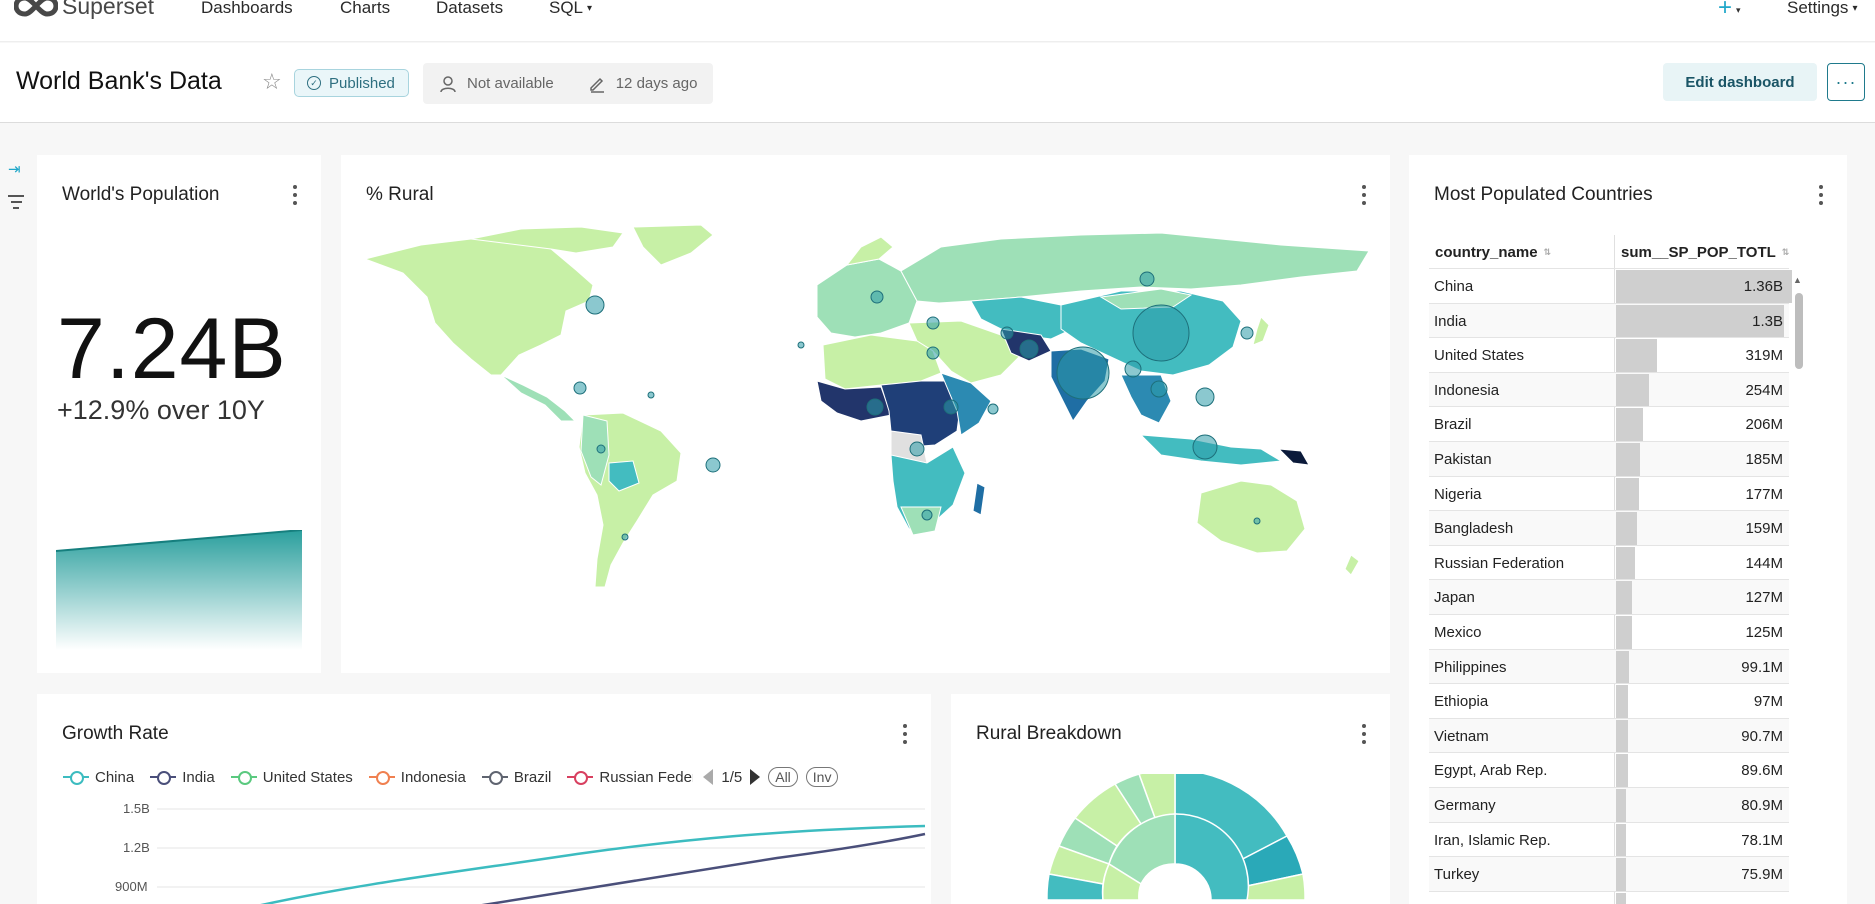  I want to click on table-row: Turkey 75.9M, so click(1609, 874).